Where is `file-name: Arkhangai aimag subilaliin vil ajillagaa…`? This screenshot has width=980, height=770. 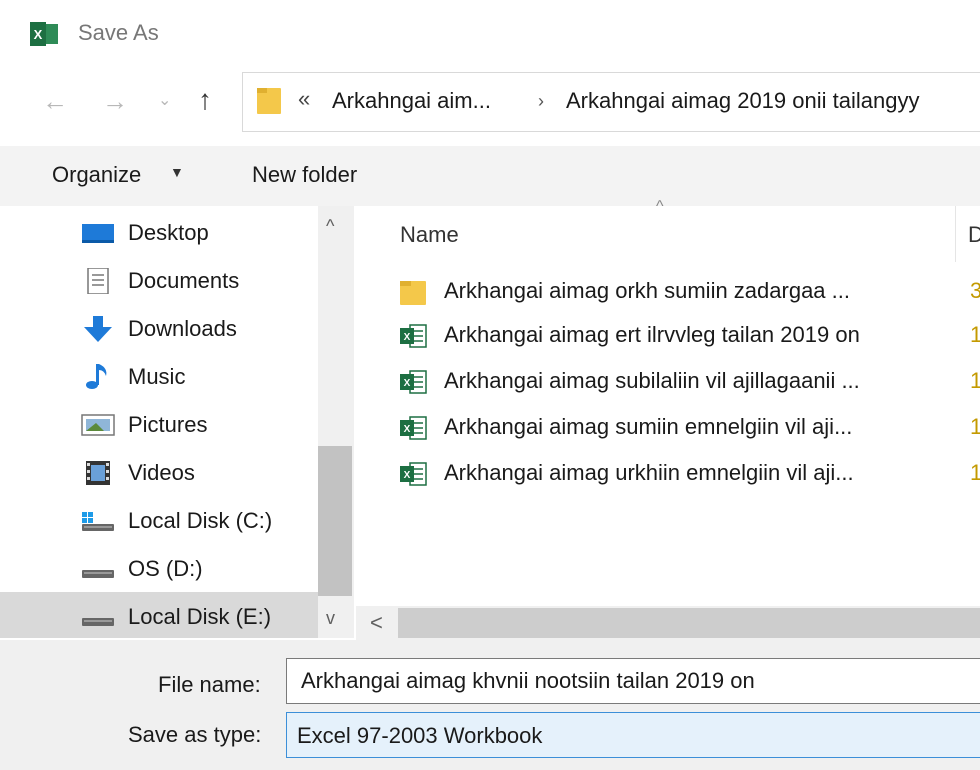 file-name: Arkhangai aimag subilaliin vil ajillagaa… is located at coordinates (652, 380).